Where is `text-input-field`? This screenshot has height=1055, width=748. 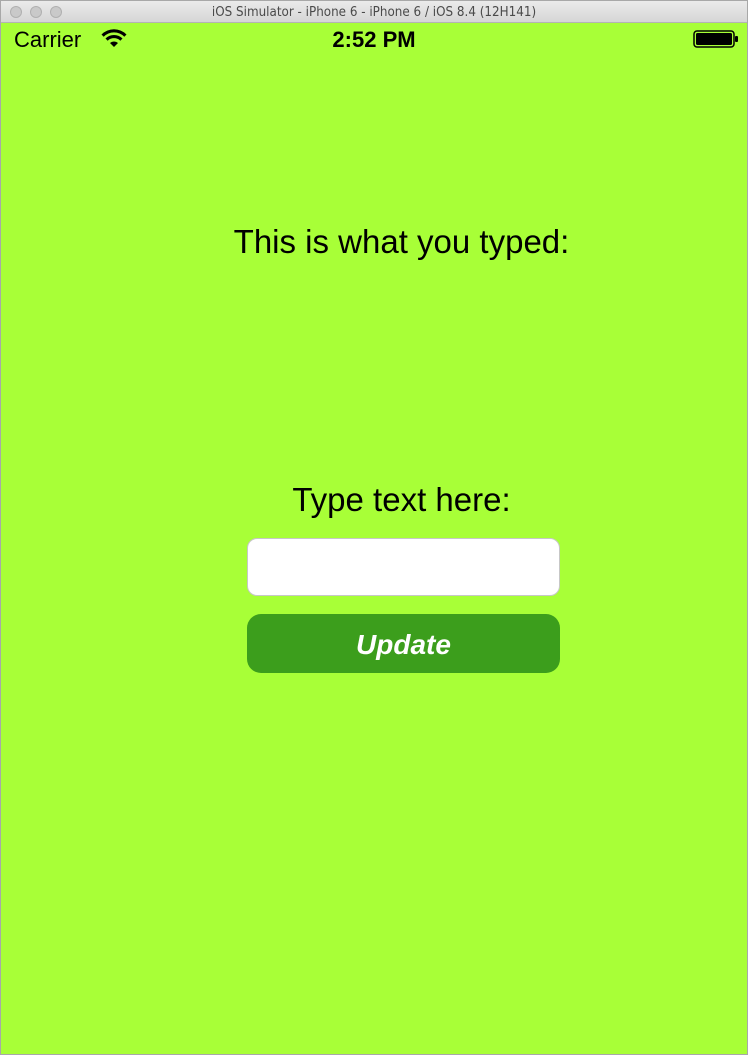 text-input-field is located at coordinates (403, 567).